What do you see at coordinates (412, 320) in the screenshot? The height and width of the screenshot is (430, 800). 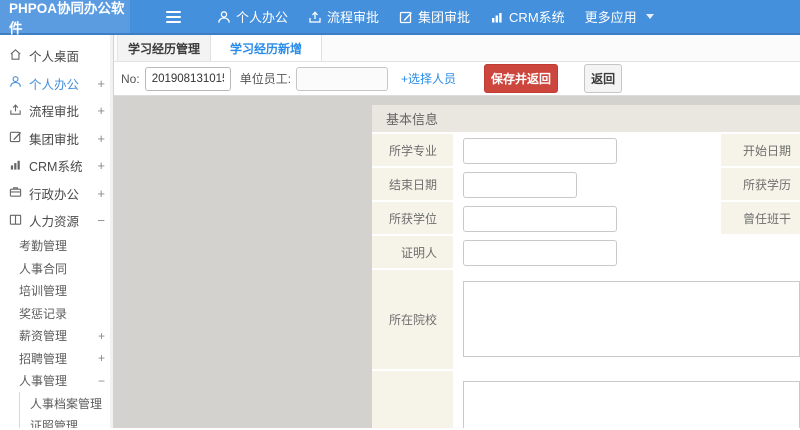 I see `field-label-school: 所在院校` at bounding box center [412, 320].